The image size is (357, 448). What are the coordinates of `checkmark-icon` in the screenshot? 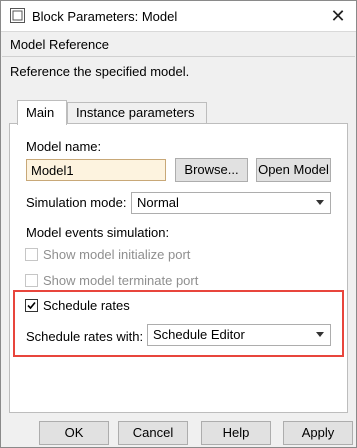 It's located at (31, 305).